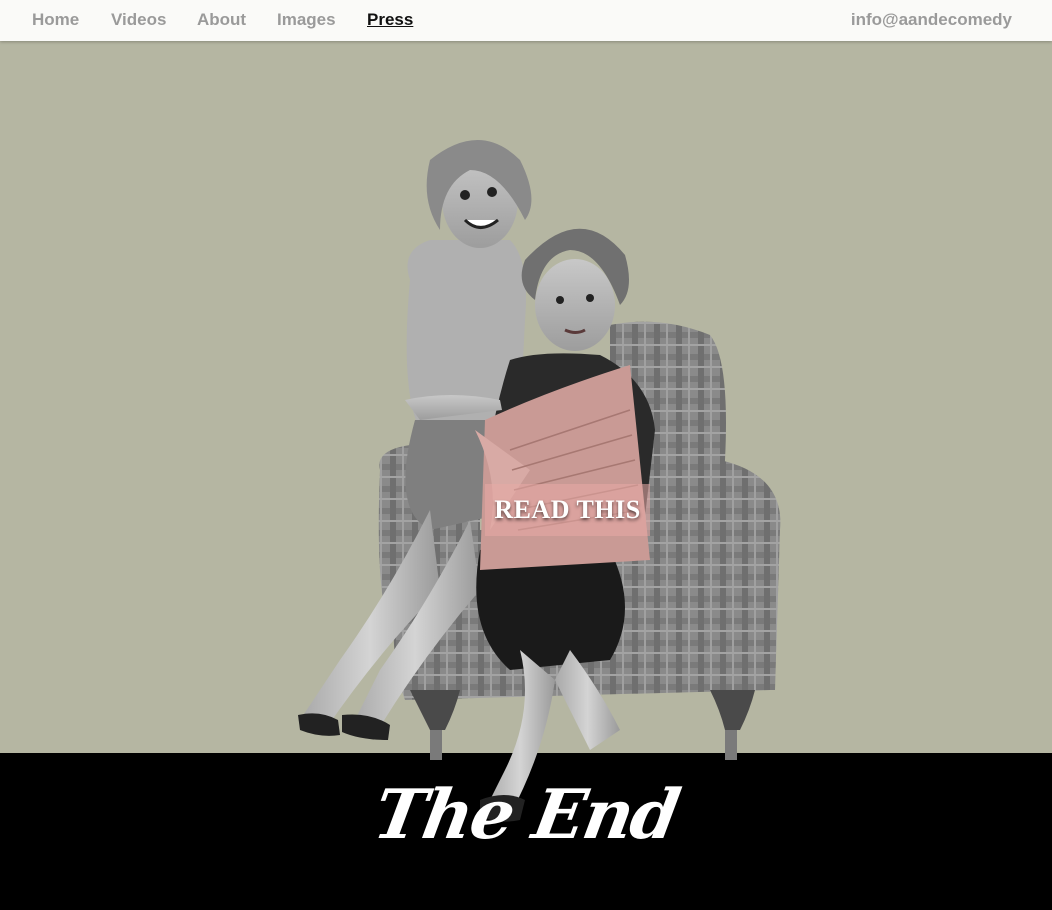  What do you see at coordinates (55, 20) in the screenshot?
I see `nav-link-home: Home` at bounding box center [55, 20].